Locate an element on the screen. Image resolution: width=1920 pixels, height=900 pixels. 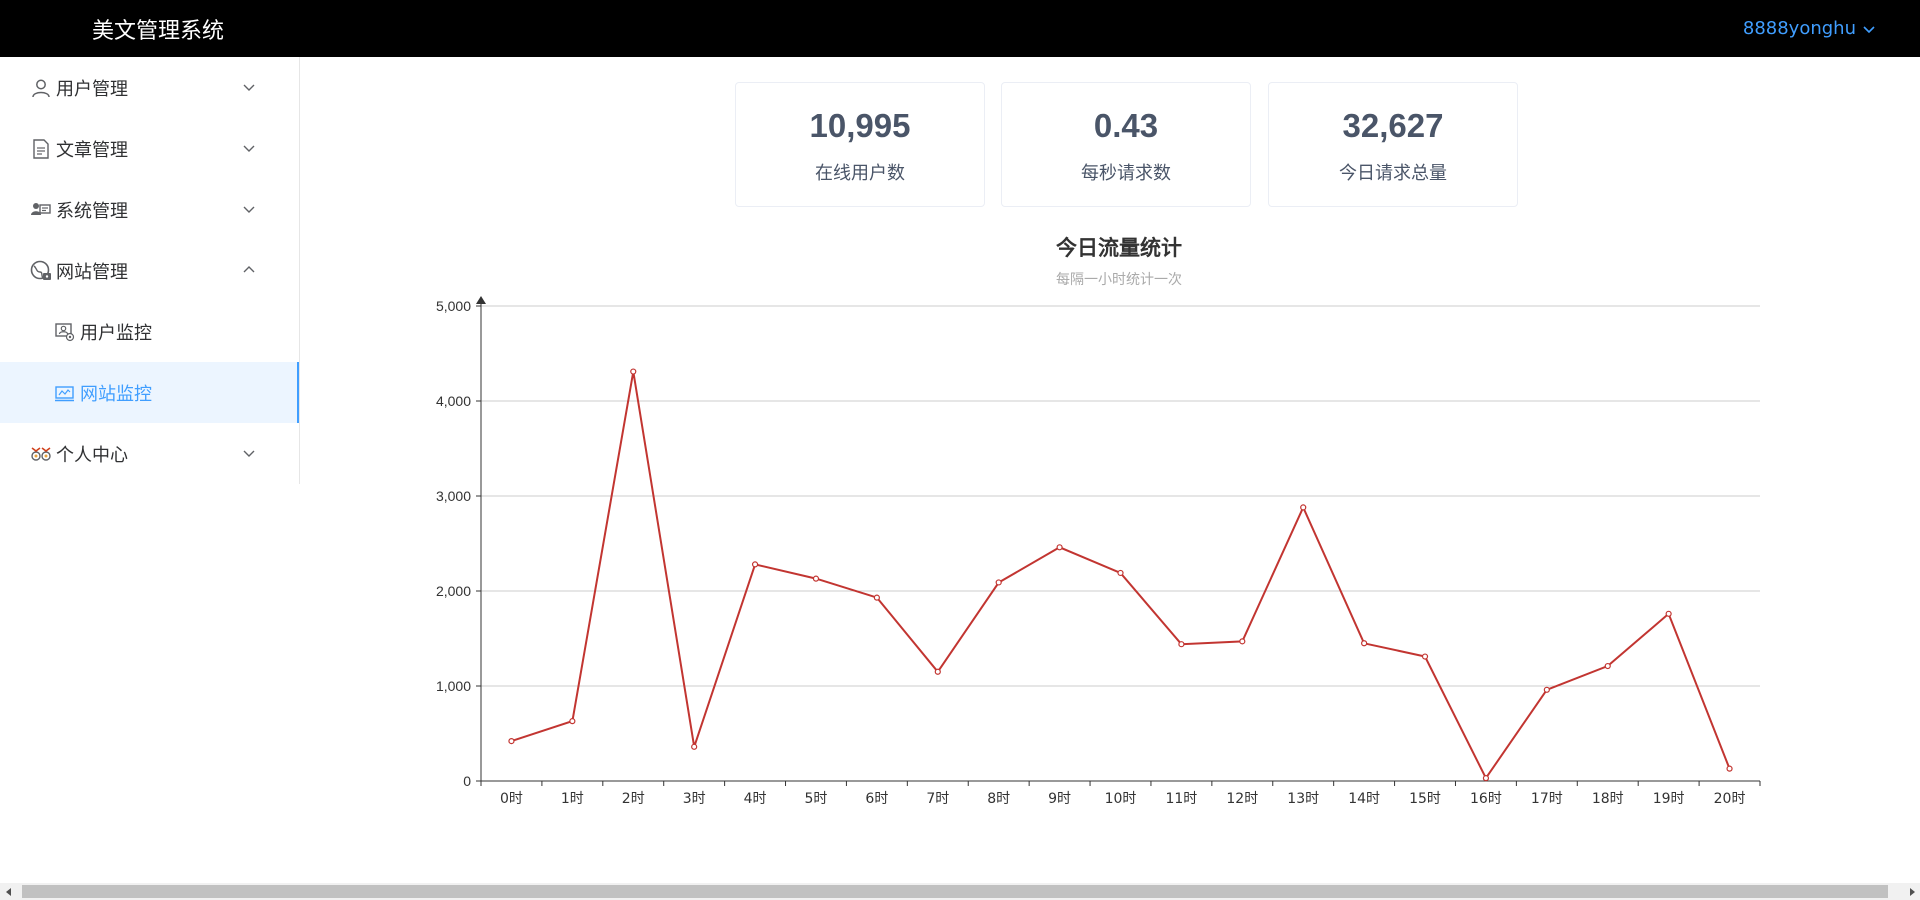
sidebar-item-article-management: 文章管理 is located at coordinates (149, 148).